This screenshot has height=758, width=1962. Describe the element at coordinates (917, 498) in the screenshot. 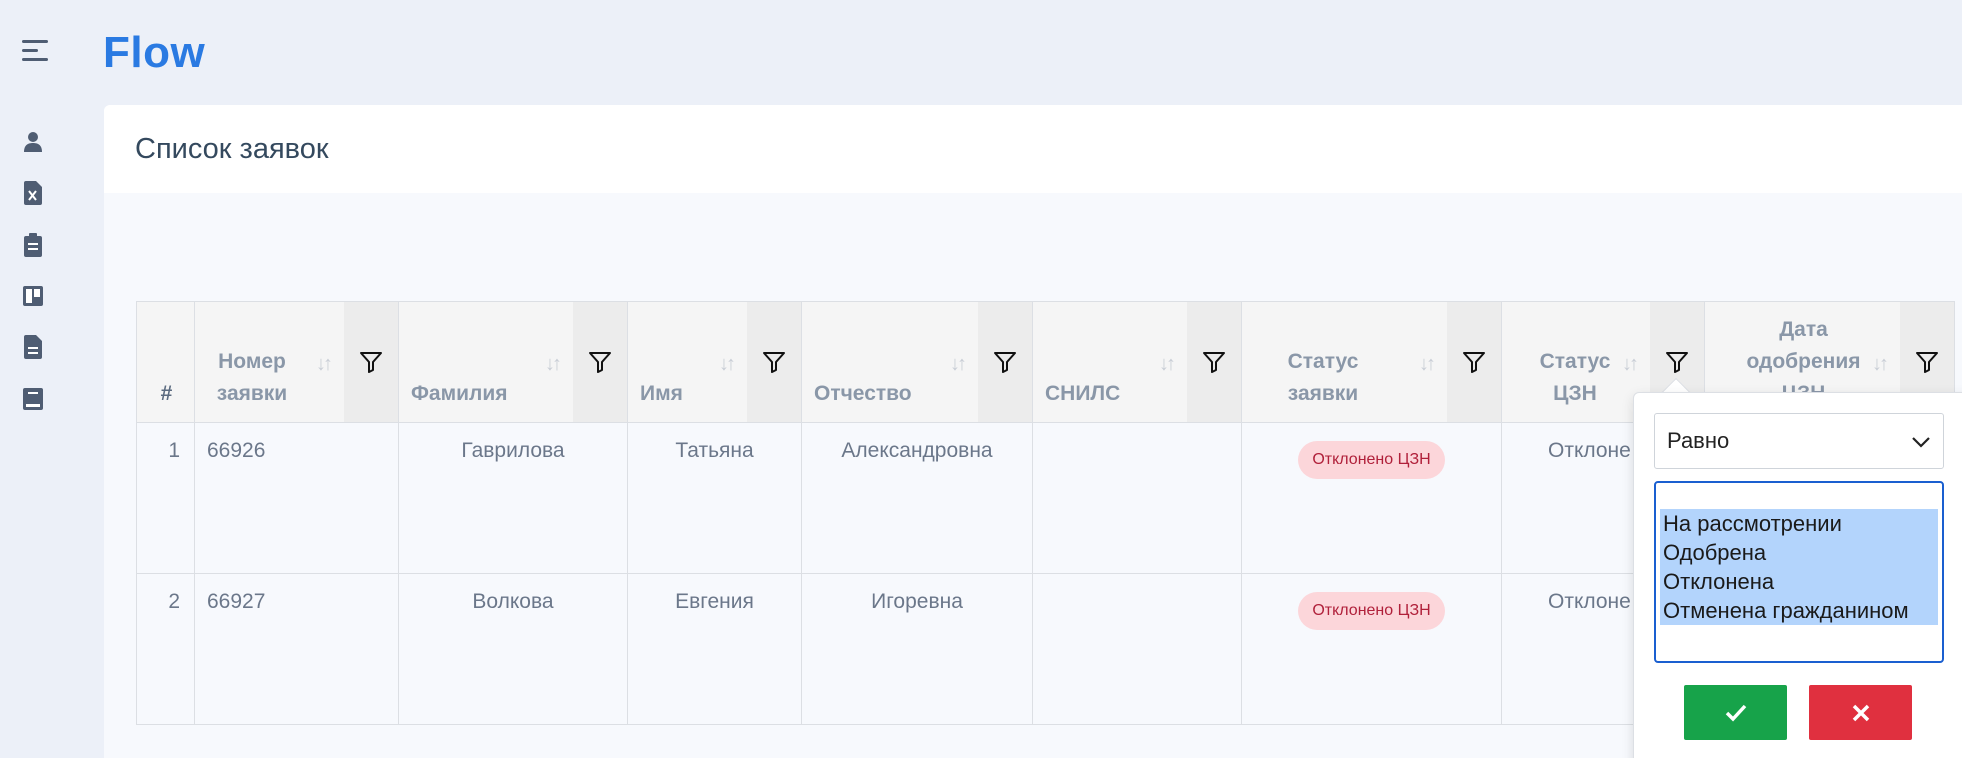

I see `cell-patronymic: Александровна` at that location.